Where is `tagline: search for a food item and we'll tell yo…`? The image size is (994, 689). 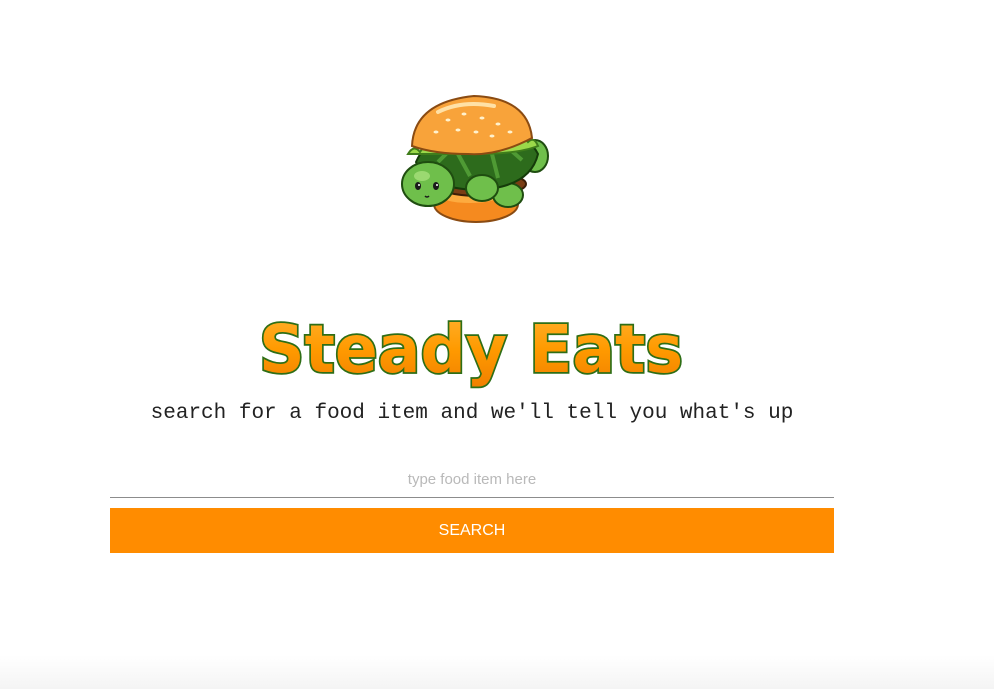 tagline: search for a food item and we'll tell yo… is located at coordinates (472, 413).